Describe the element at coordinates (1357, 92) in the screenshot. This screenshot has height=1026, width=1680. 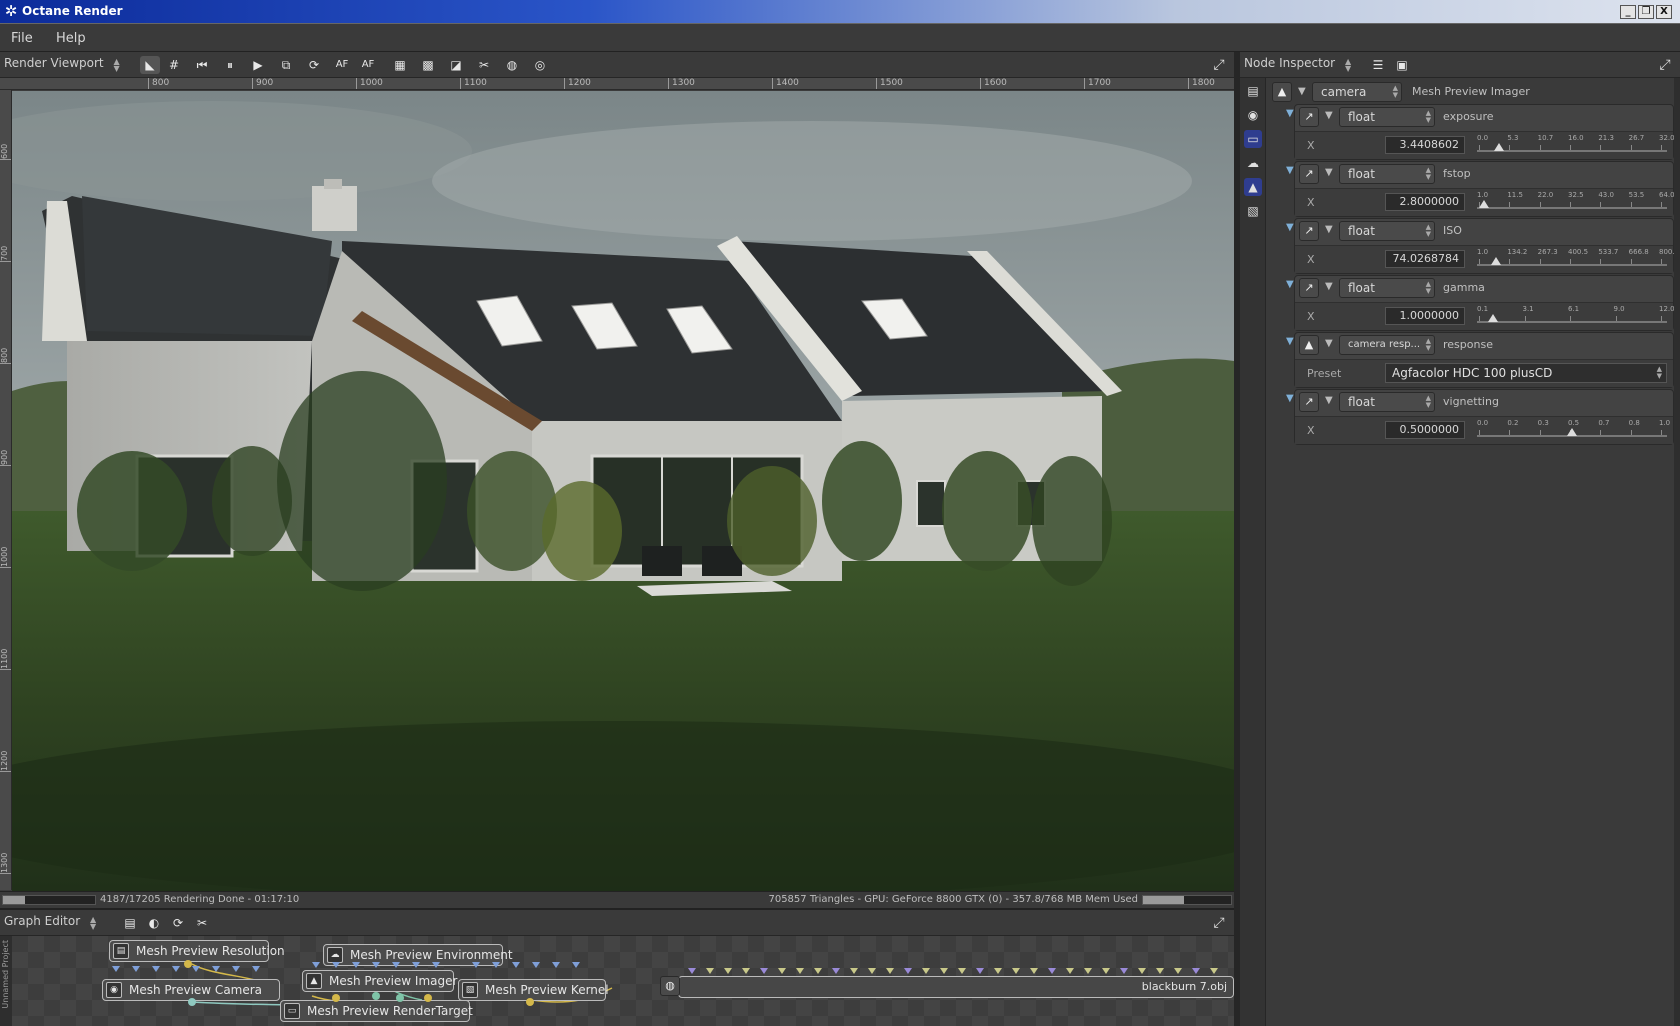
I see `node-type-select: camera ▲ ▼` at that location.